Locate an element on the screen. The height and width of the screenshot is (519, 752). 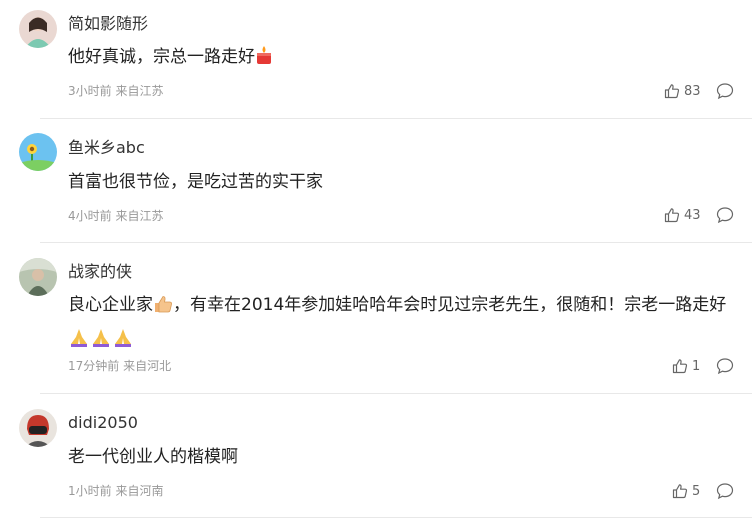
comment-meta: 4小时前 来自江苏 is located at coordinates (116, 216).